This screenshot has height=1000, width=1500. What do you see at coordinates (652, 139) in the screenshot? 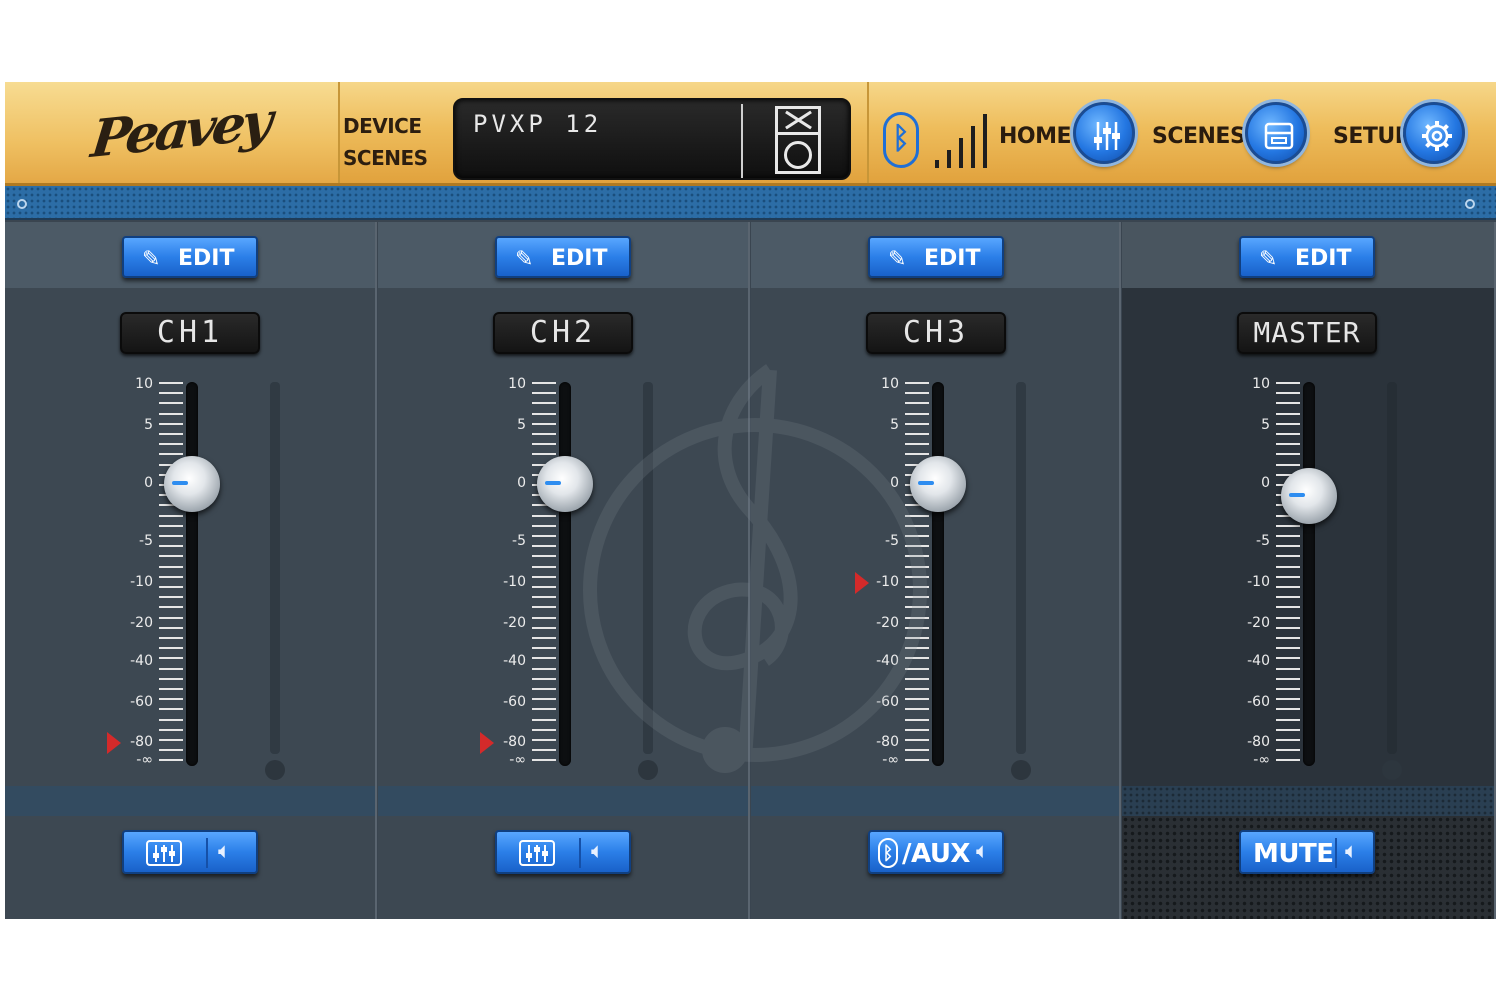
I see `device-display: PVXP 12` at bounding box center [652, 139].